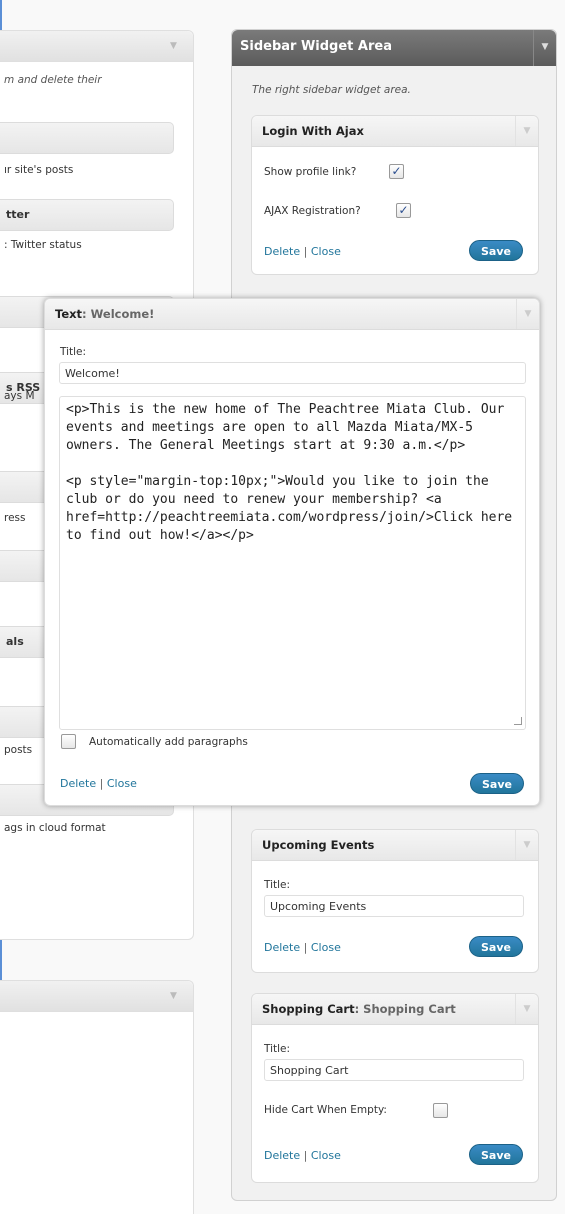 The image size is (565, 1214). Describe the element at coordinates (168, 742) in the screenshot. I see `auto-paragraphs-label: Automatically add paragraphs` at that location.